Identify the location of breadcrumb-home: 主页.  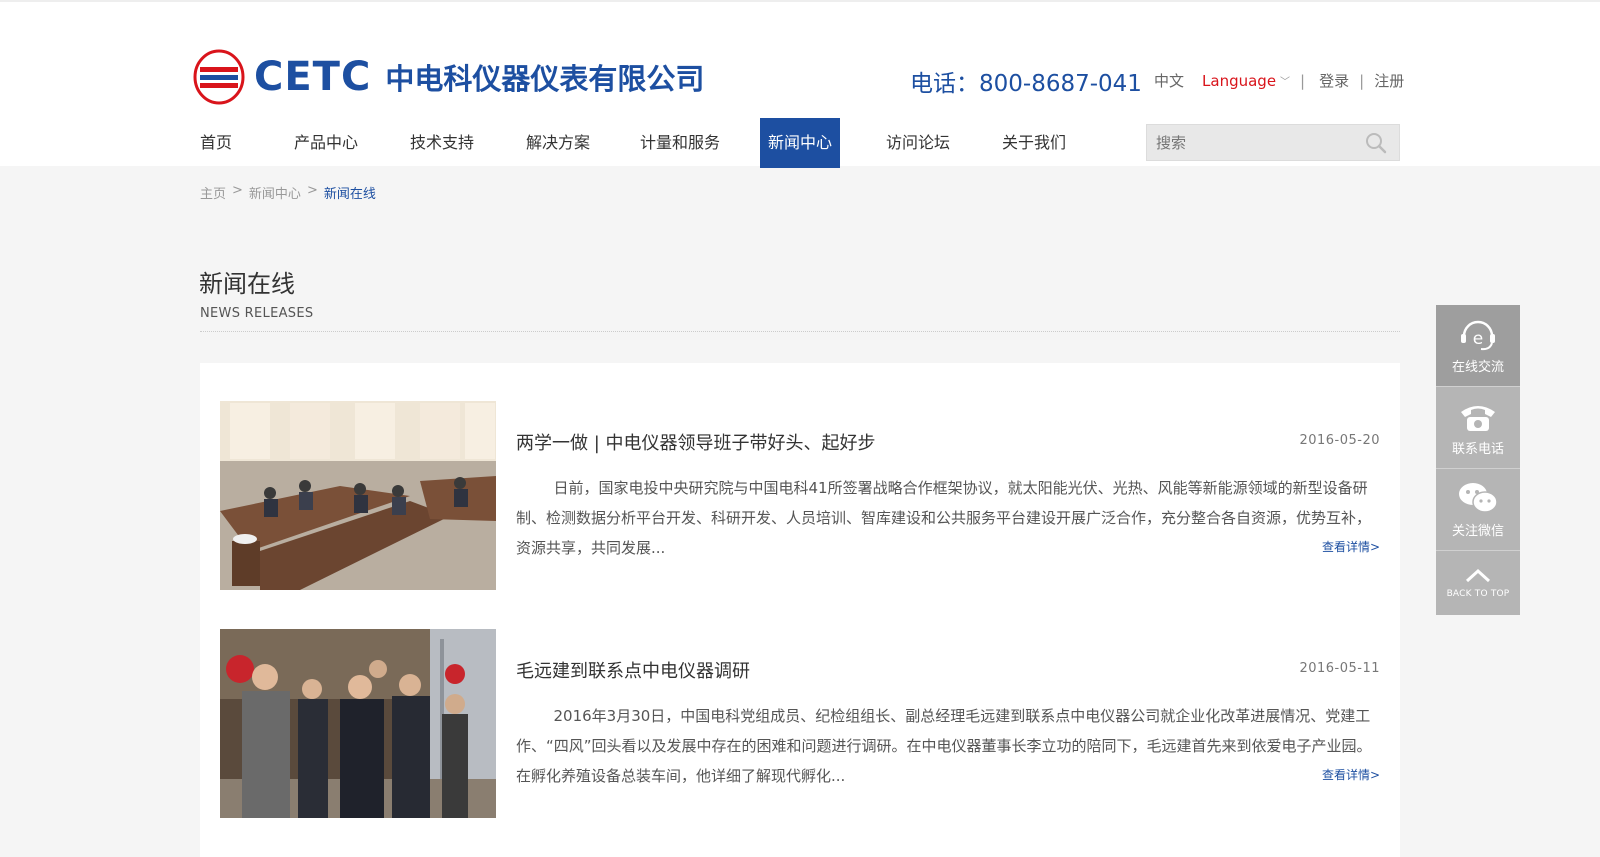
(213, 192).